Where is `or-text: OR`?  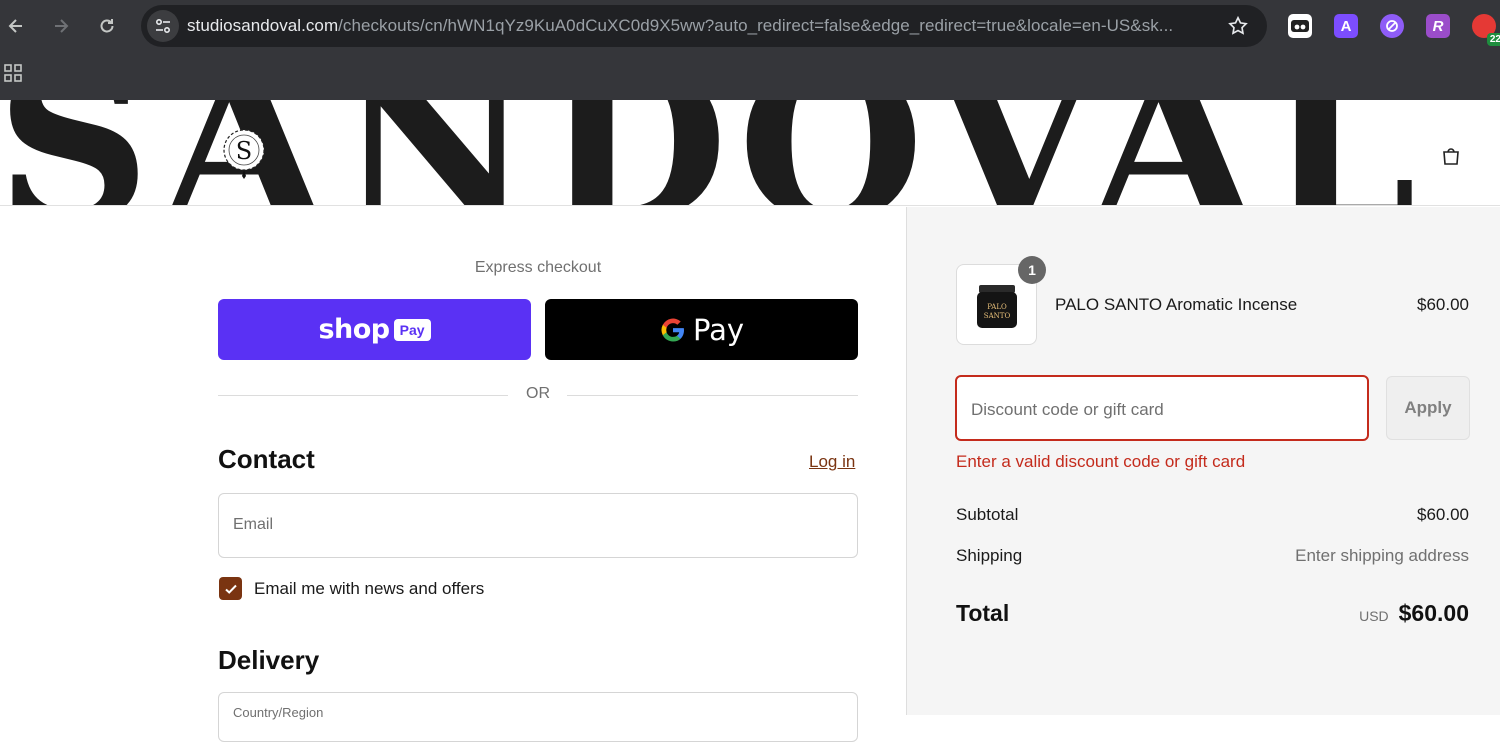 or-text: OR is located at coordinates (538, 393).